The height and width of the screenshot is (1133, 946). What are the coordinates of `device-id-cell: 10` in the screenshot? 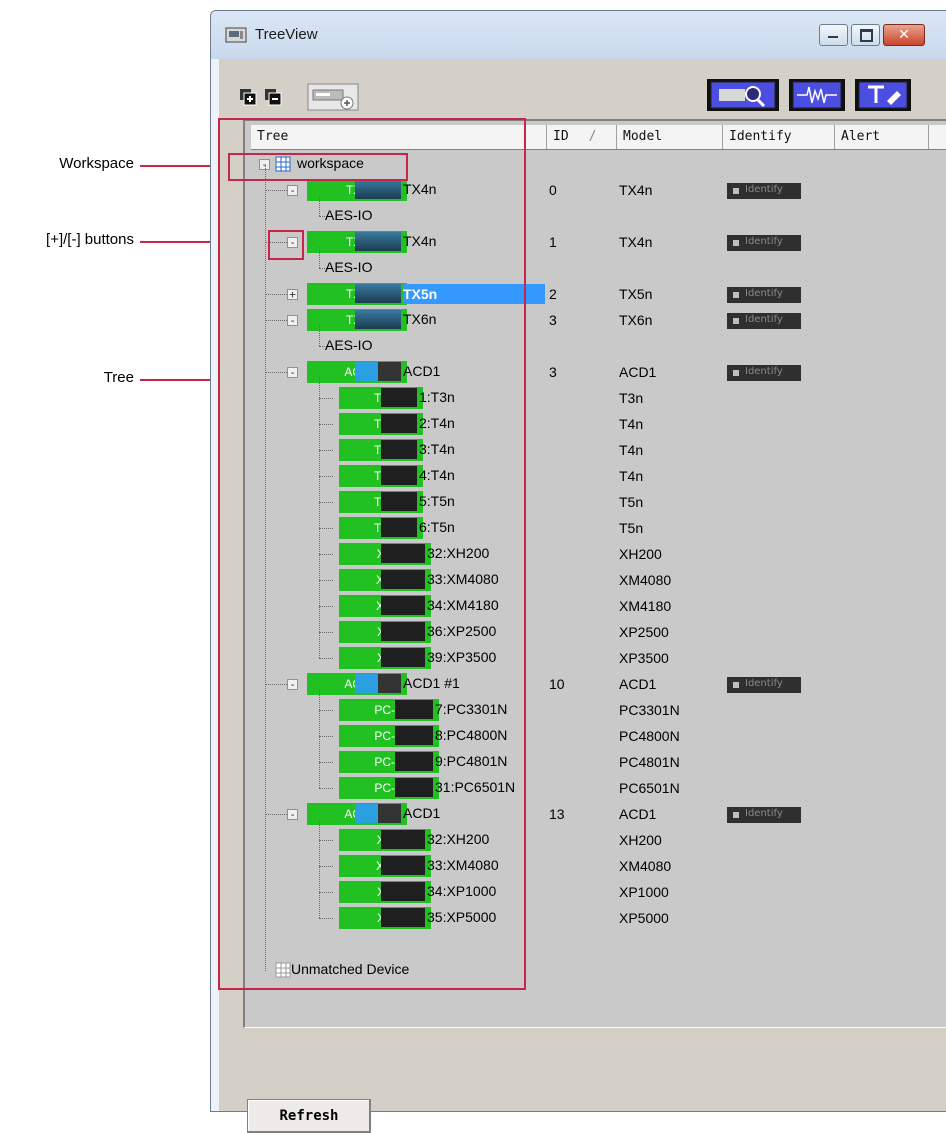 It's located at (557, 684).